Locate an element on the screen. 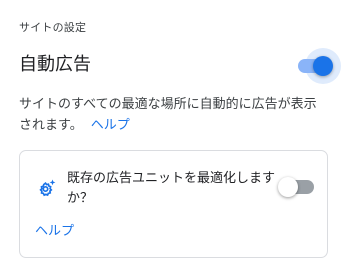 Image resolution: width=349 pixels, height=274 pixels. gear-sparkle-icon is located at coordinates (47, 188).